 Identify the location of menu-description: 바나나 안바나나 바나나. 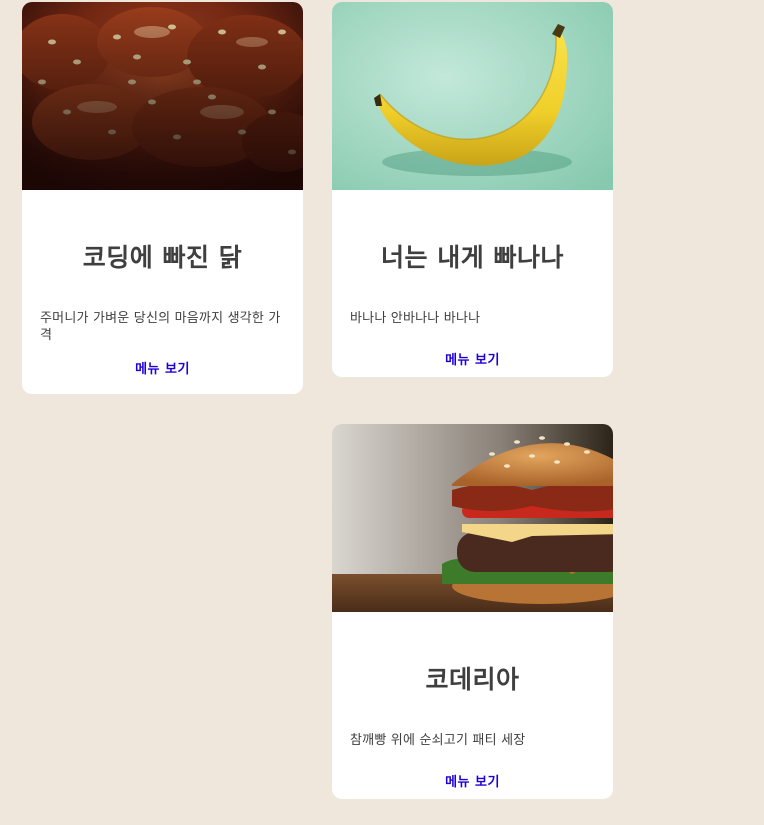
(415, 318).